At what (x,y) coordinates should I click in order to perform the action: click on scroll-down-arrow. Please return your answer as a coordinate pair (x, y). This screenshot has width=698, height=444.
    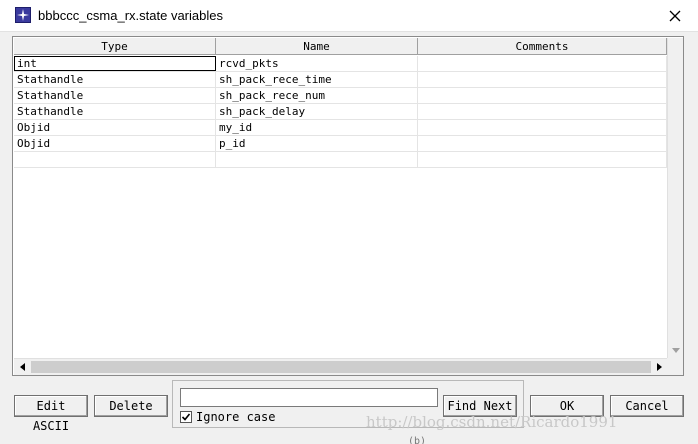
    Looking at the image, I should click on (676, 350).